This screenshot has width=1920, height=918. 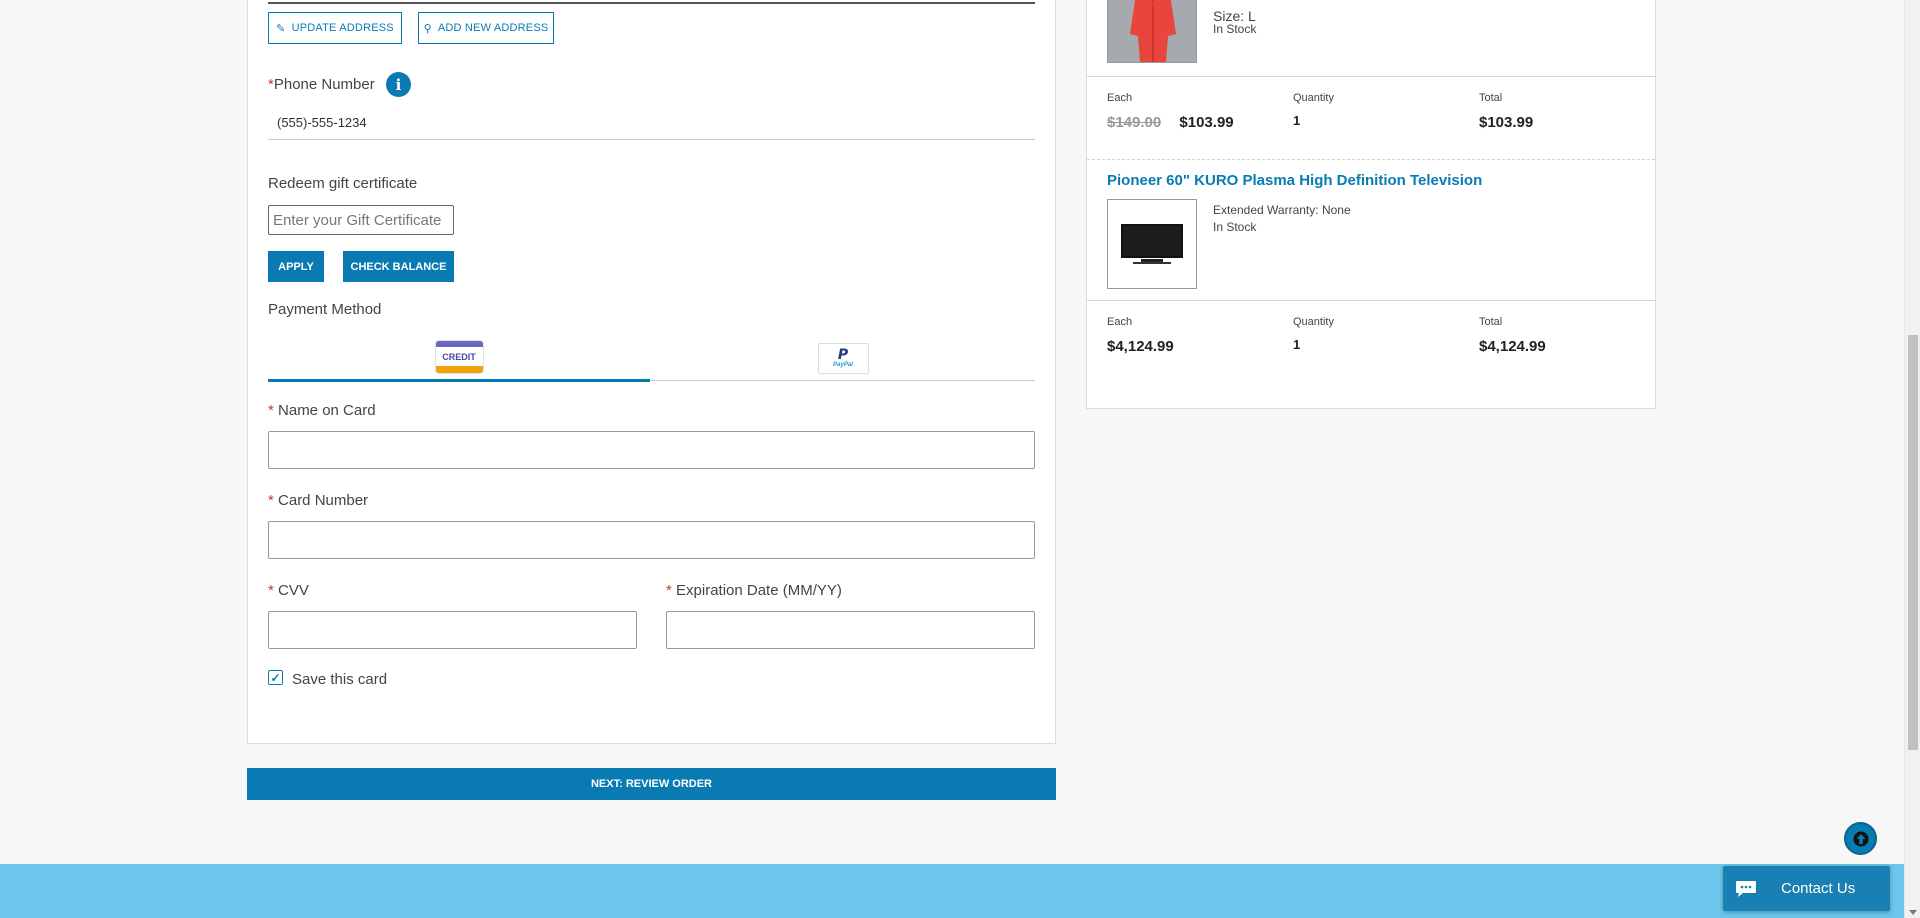 What do you see at coordinates (850, 630) in the screenshot?
I see `expiration-date-input` at bounding box center [850, 630].